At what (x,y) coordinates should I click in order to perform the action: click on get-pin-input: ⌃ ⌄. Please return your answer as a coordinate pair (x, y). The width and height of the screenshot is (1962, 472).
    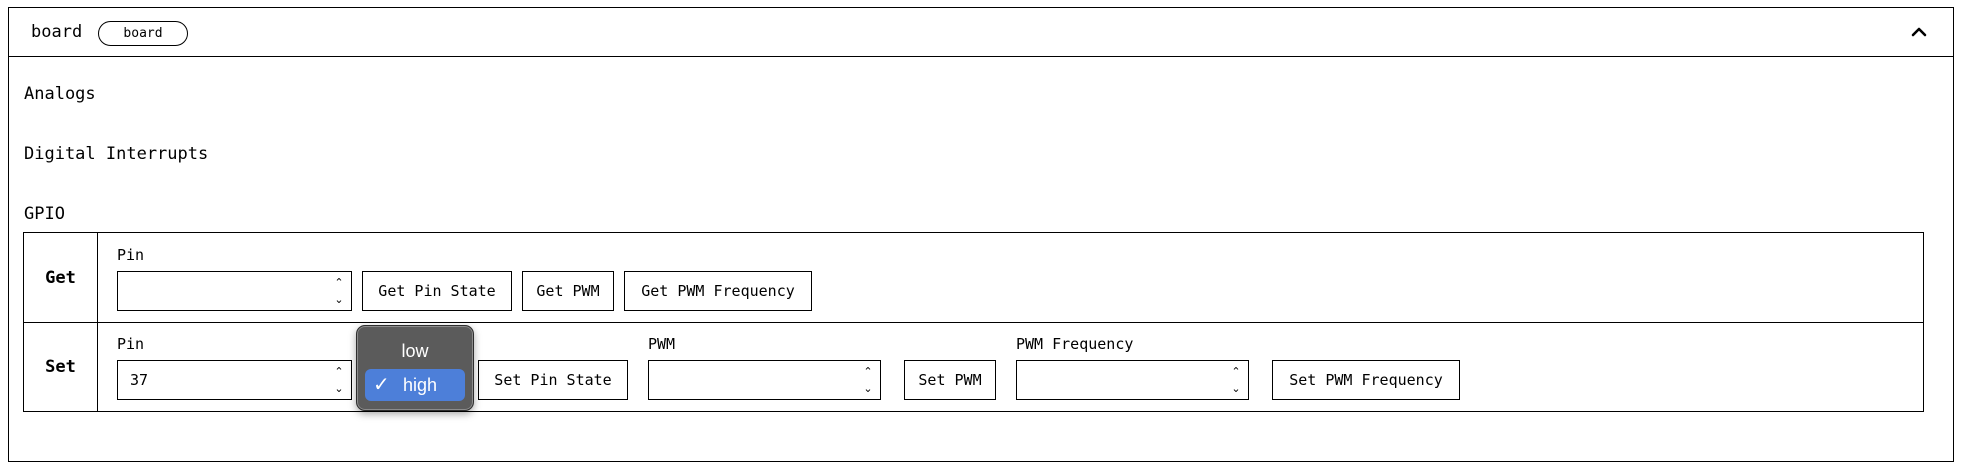
    Looking at the image, I should click on (234, 291).